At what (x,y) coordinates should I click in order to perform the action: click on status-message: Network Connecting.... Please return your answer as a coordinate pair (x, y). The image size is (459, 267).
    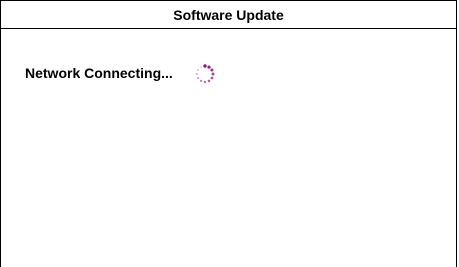
    Looking at the image, I should click on (99, 73).